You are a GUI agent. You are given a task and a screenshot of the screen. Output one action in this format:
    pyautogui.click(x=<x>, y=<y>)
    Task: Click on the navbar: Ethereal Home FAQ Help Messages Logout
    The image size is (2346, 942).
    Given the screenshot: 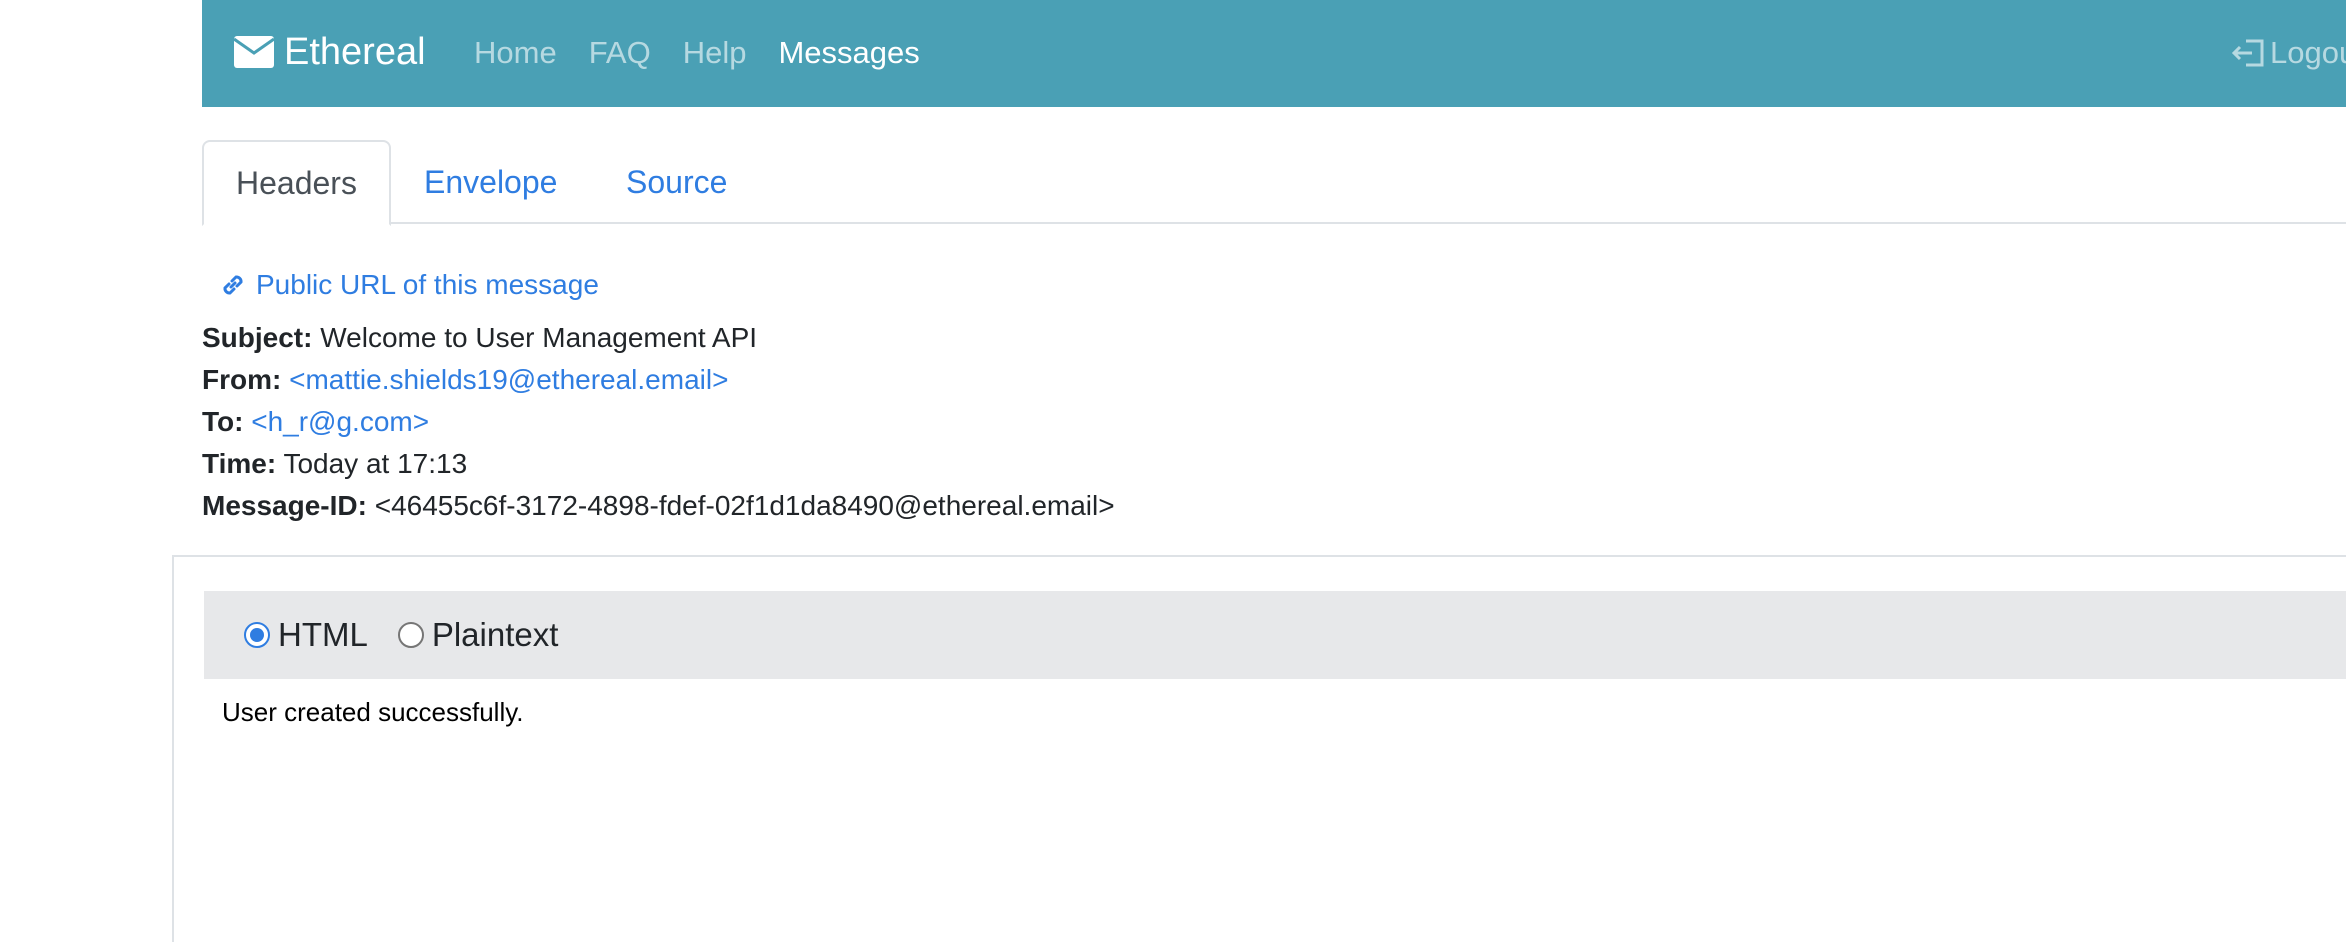 What is the action you would take?
    pyautogui.click(x=1274, y=53)
    